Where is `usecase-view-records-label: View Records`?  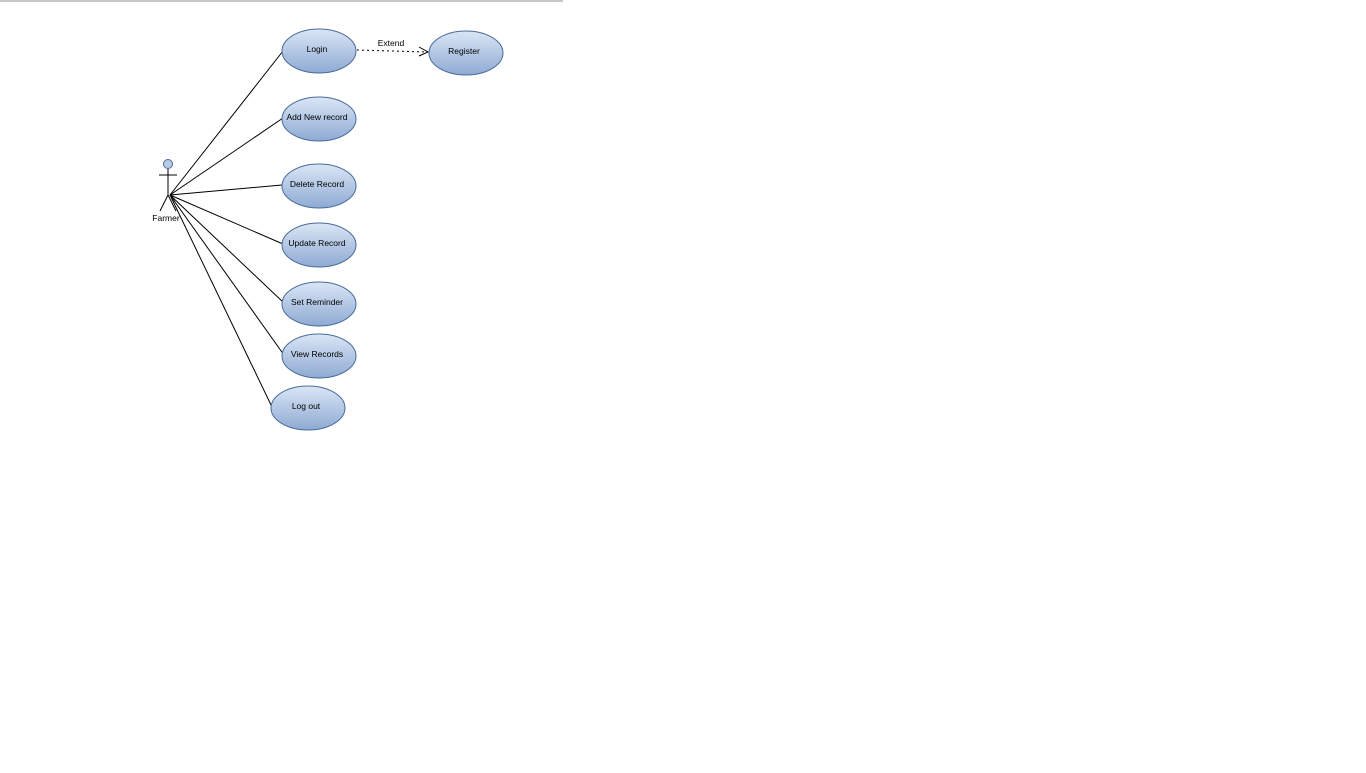 usecase-view-records-label: View Records is located at coordinates (317, 354).